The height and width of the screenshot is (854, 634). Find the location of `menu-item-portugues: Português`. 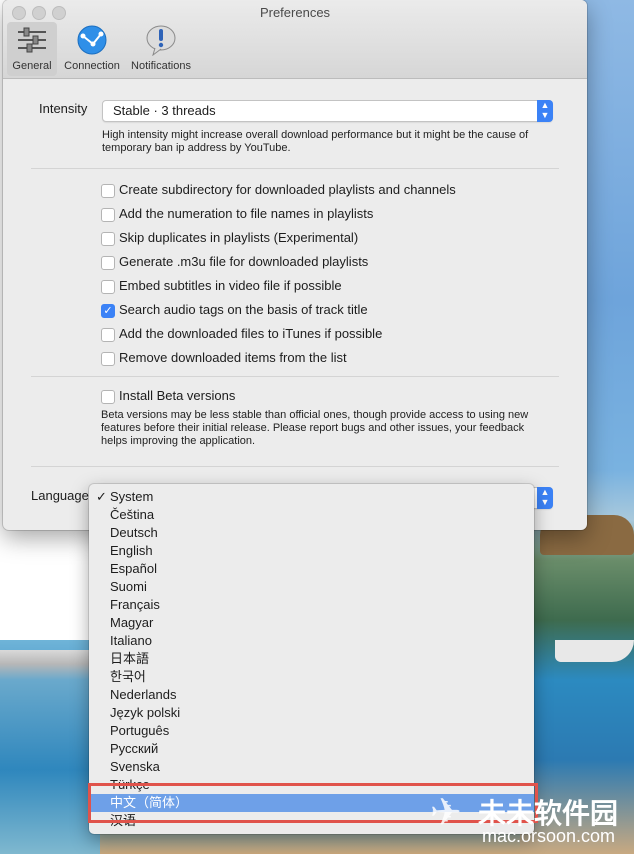

menu-item-portugues: Português is located at coordinates (311, 731).